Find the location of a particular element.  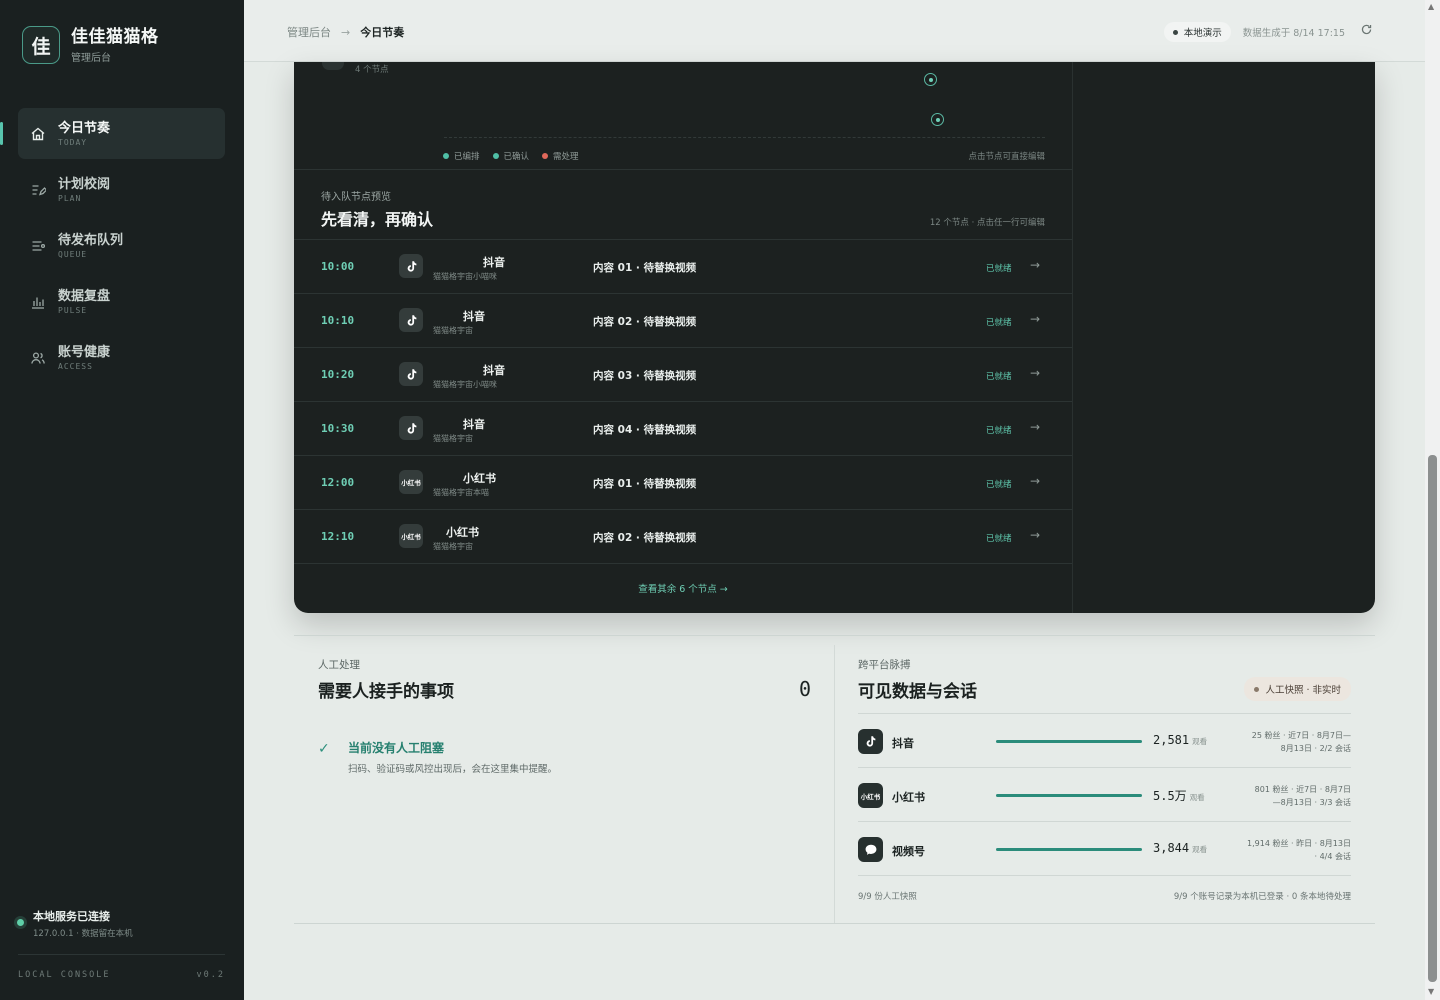

generated-time: 数据生成于 8/14 17:15 is located at coordinates (1293, 33).